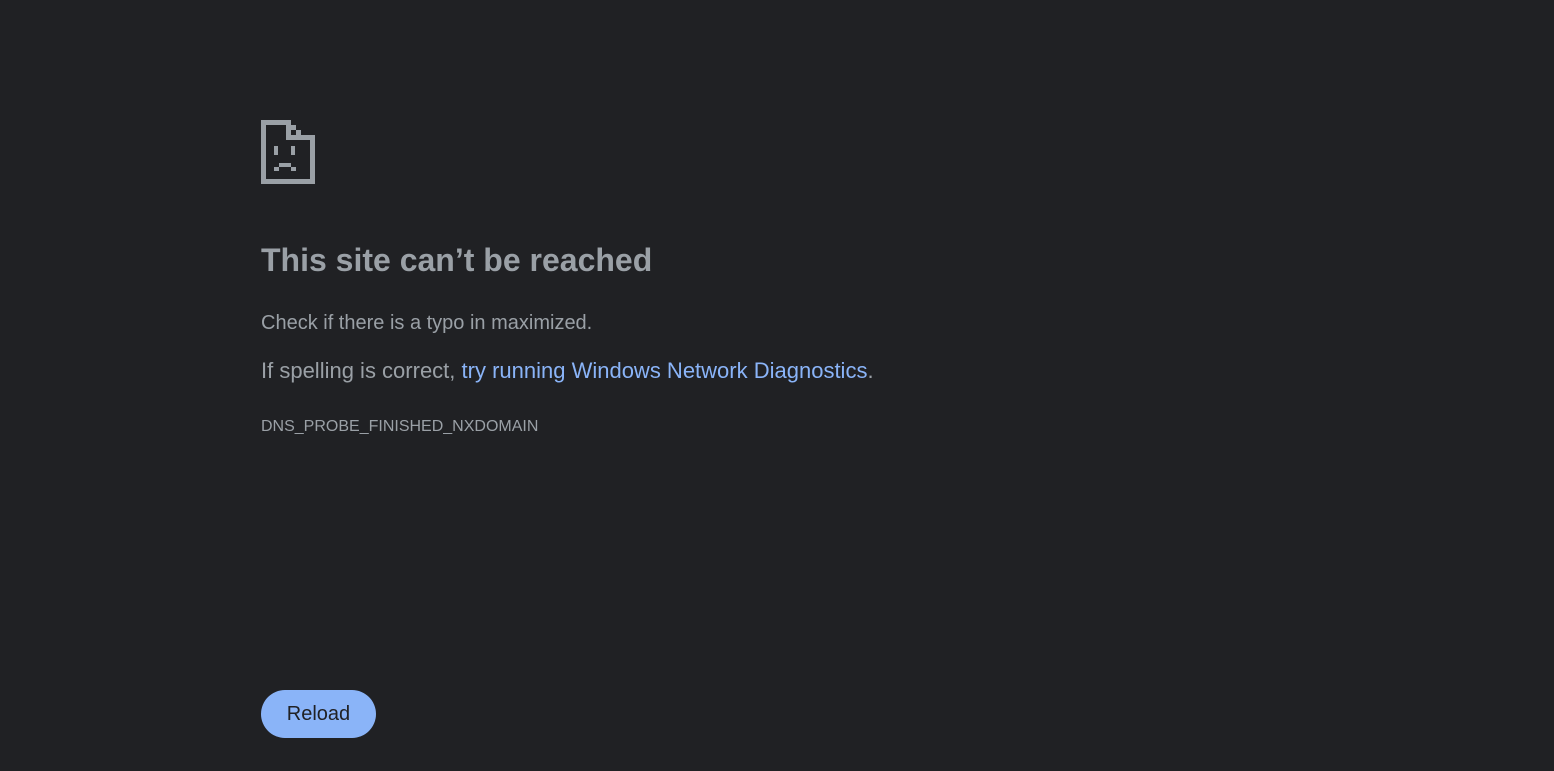 The width and height of the screenshot is (1554, 771). Describe the element at coordinates (288, 152) in the screenshot. I see `sad-document-icon` at that location.